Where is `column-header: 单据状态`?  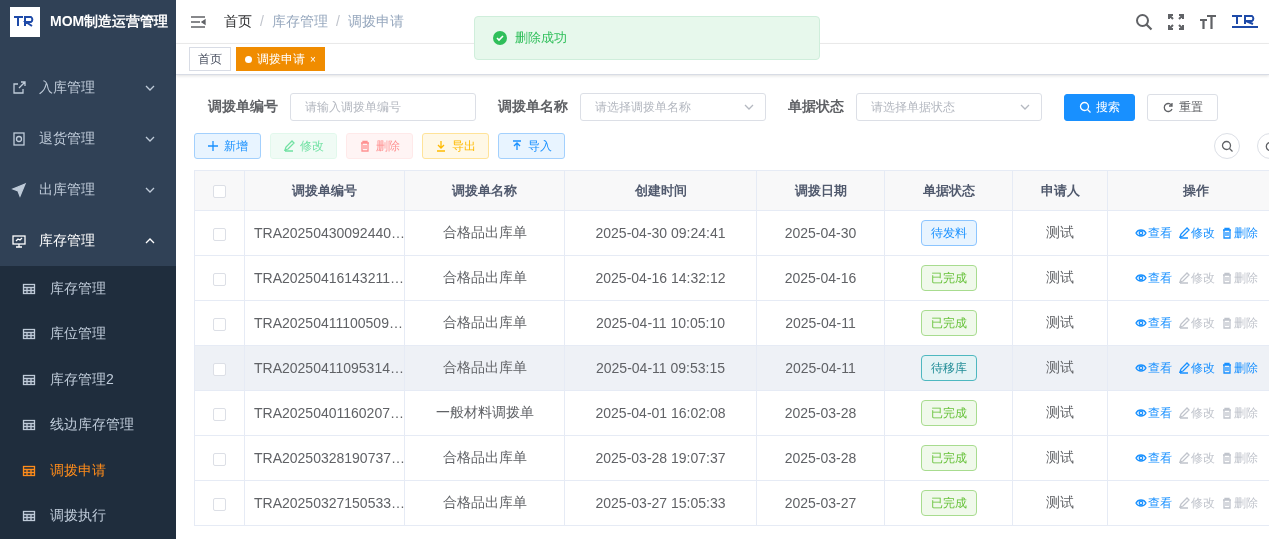 column-header: 单据状态 is located at coordinates (948, 190).